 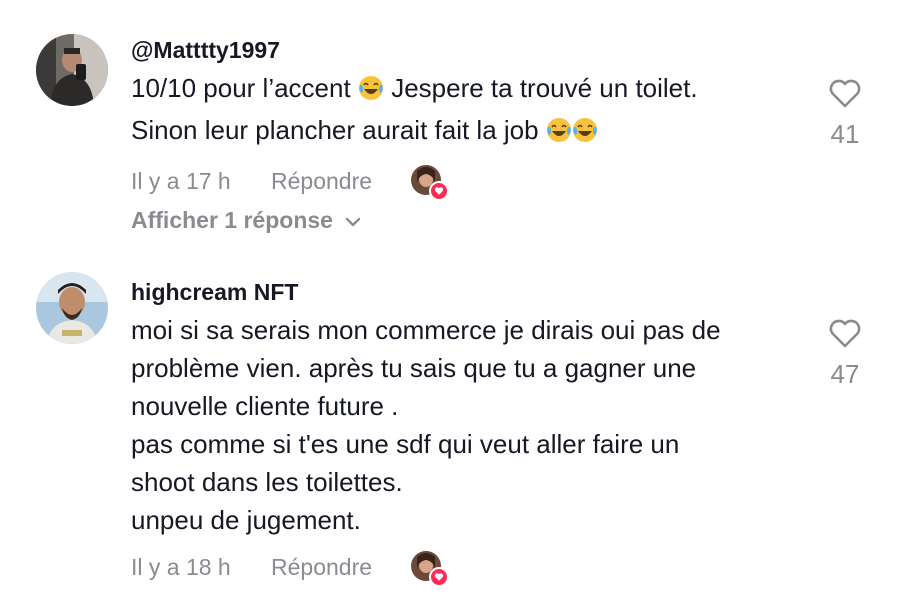 I want to click on like-control: 47, so click(x=845, y=354).